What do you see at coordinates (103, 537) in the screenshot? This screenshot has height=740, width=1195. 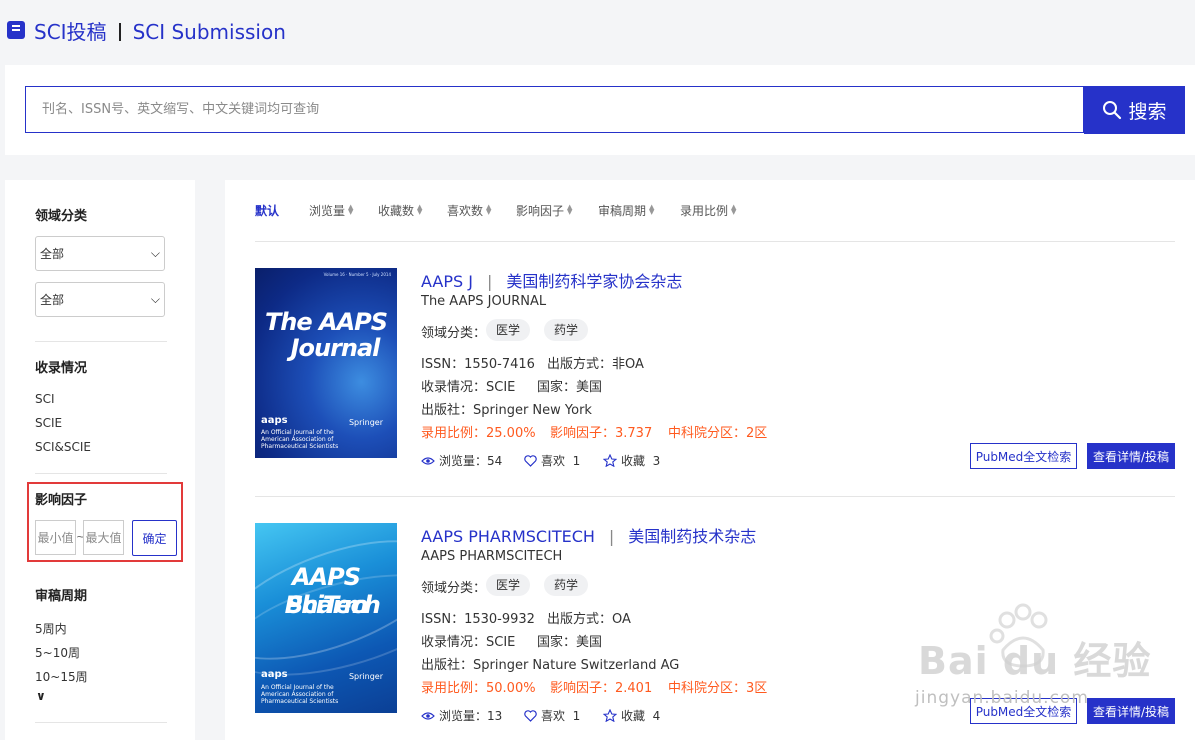 I see `if-max-input: 最大值` at bounding box center [103, 537].